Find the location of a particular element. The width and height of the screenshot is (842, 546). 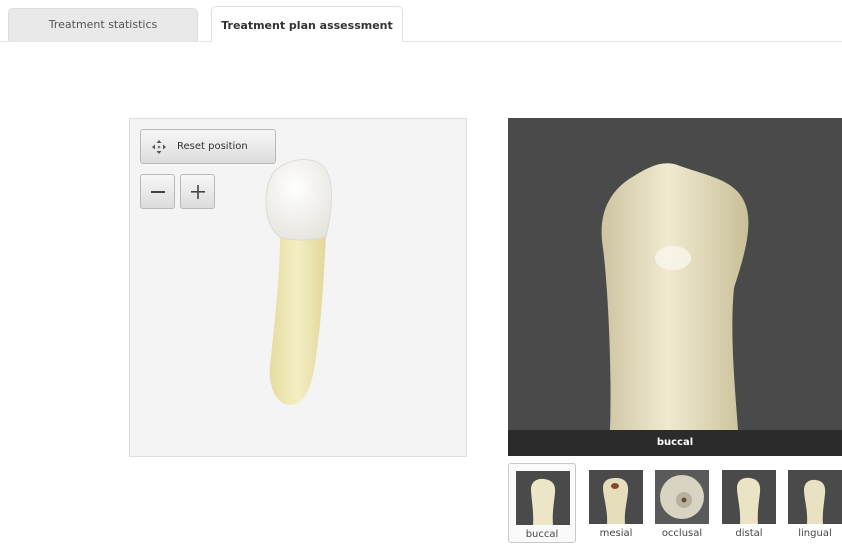

thumbnail-caption: mesial is located at coordinates (616, 533).